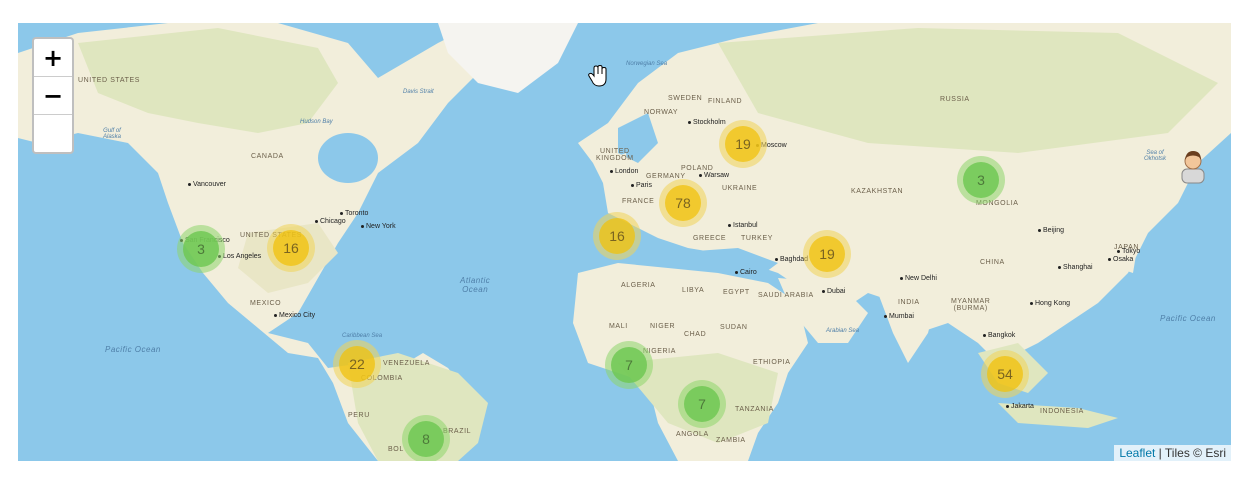 The image size is (1247, 484). I want to click on plus-icon: +, so click(53, 57).